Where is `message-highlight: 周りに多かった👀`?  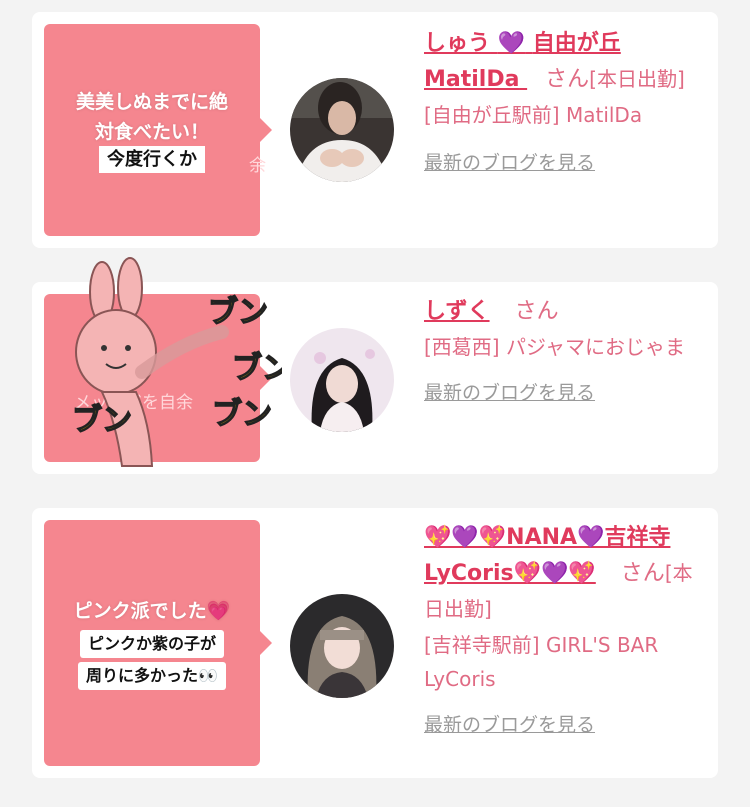 message-highlight: 周りに多かった👀 is located at coordinates (152, 676).